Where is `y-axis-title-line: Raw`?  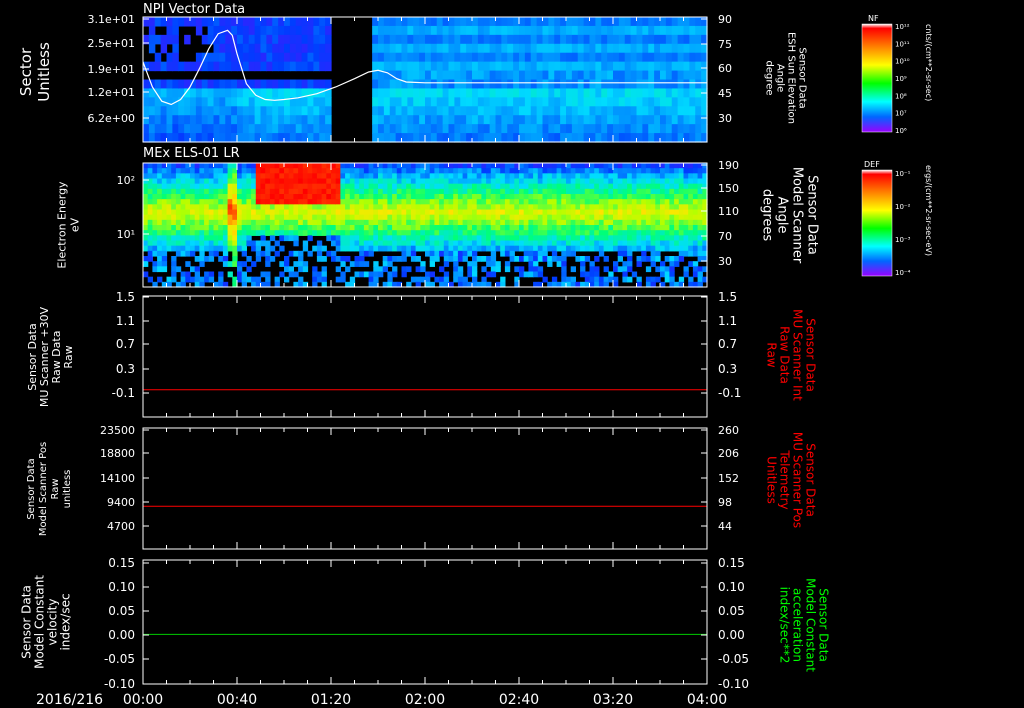
y-axis-title-line: Raw is located at coordinates (68, 356).